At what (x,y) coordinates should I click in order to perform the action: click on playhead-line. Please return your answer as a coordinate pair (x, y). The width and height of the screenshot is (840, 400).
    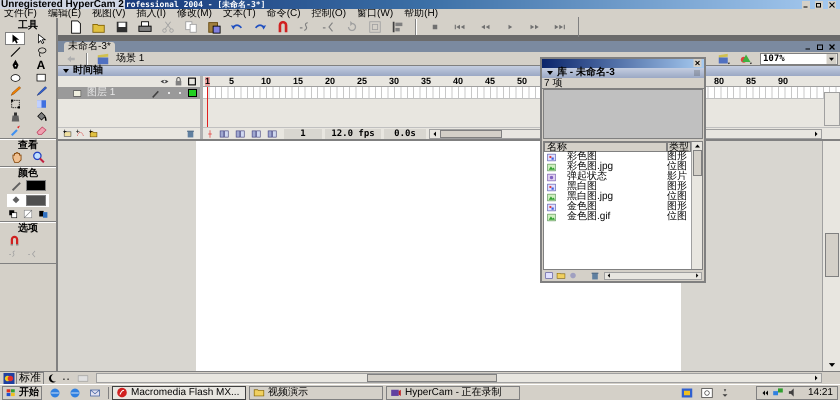
    Looking at the image, I should click on (207, 107).